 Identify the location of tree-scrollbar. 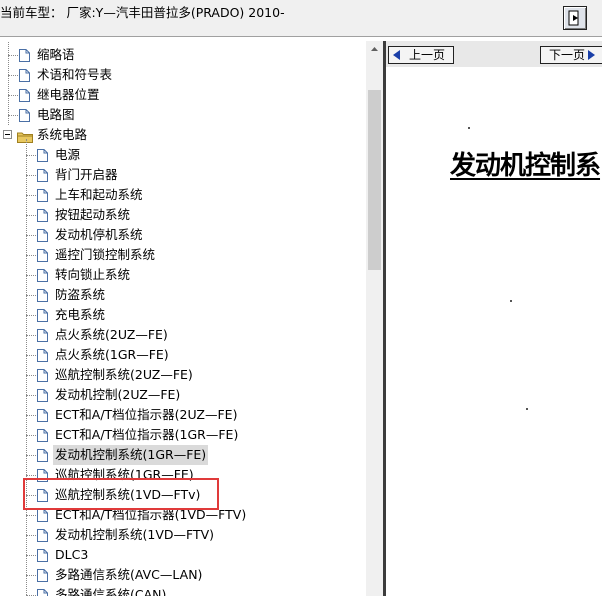
(374, 318).